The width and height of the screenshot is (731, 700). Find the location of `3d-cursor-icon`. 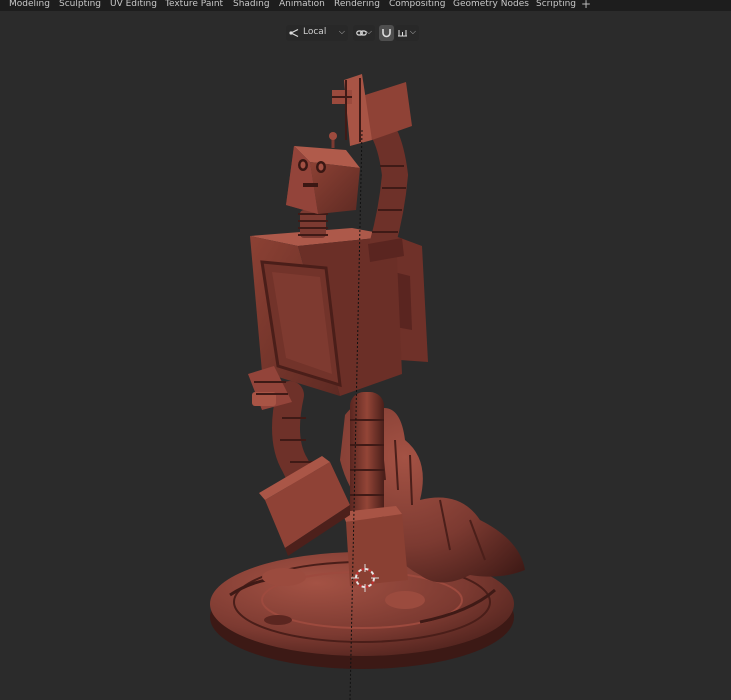

3d-cursor-icon is located at coordinates (365, 578).